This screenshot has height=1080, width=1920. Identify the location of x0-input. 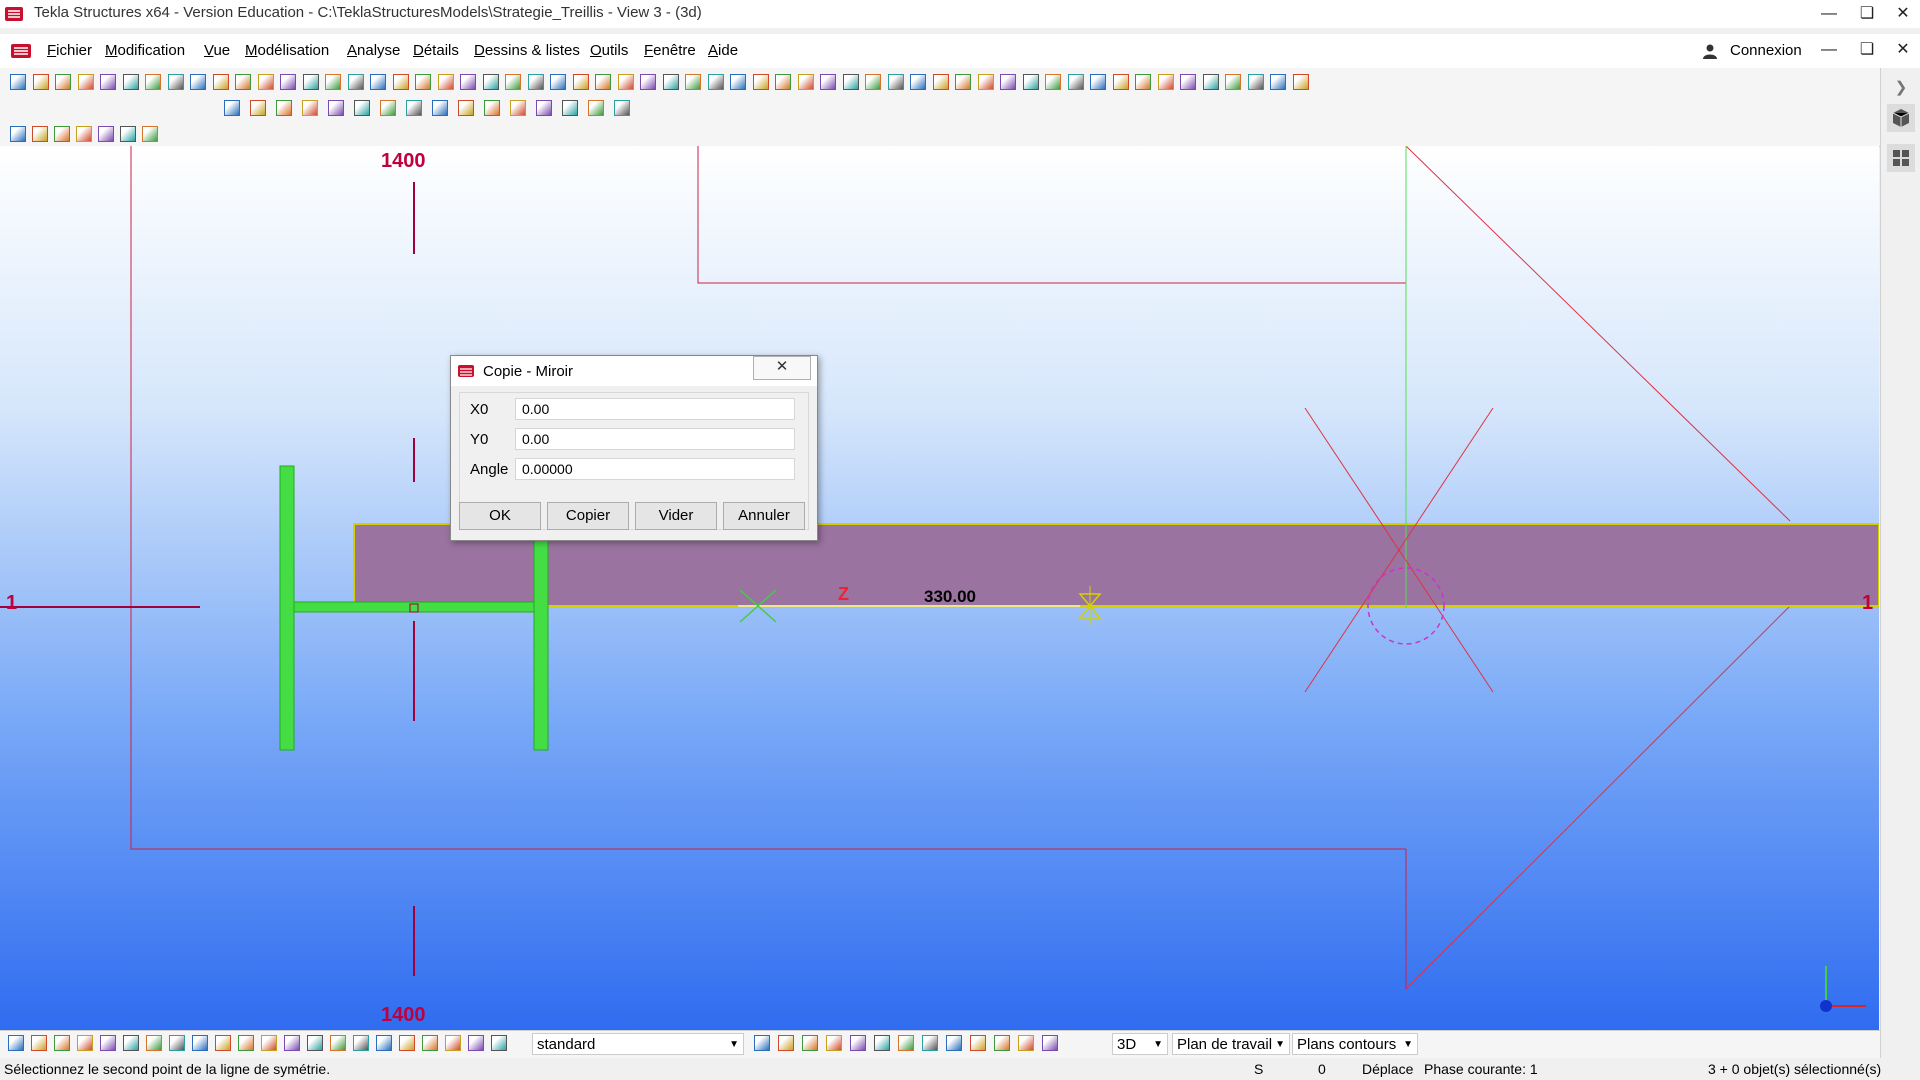
(655, 409).